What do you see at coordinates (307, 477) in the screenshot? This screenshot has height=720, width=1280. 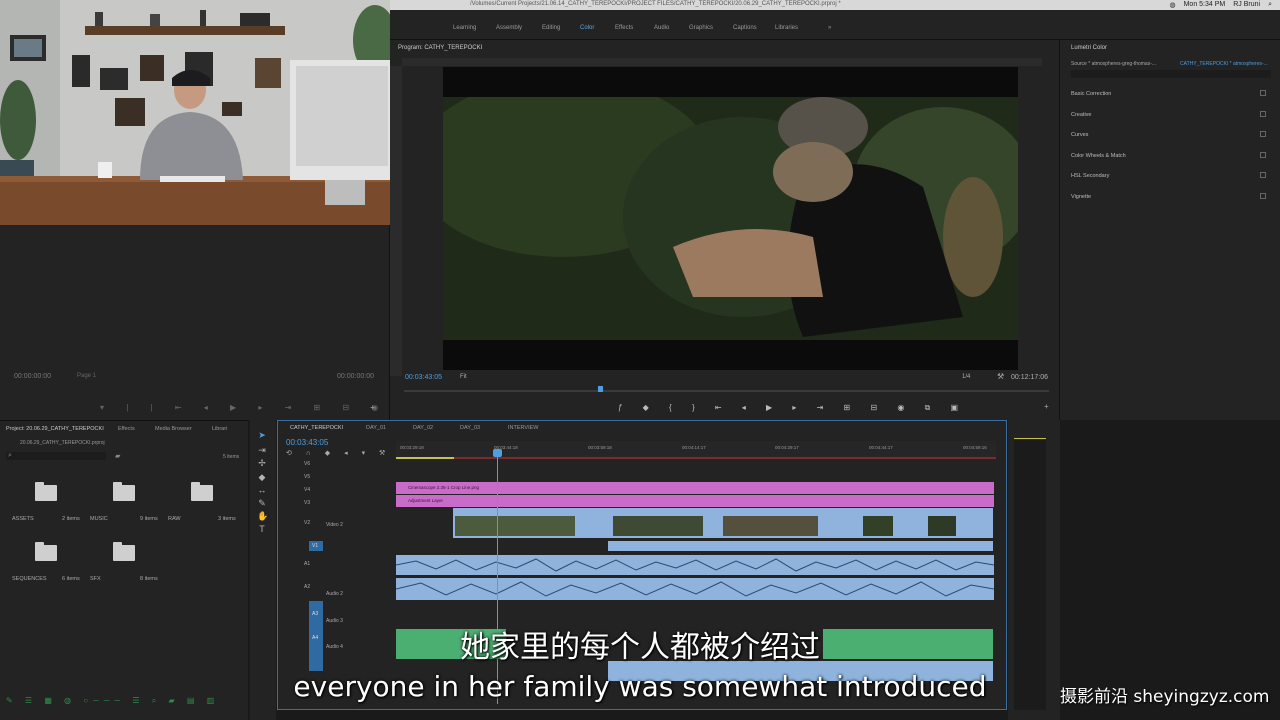 I see `track-v5-label: V5` at bounding box center [307, 477].